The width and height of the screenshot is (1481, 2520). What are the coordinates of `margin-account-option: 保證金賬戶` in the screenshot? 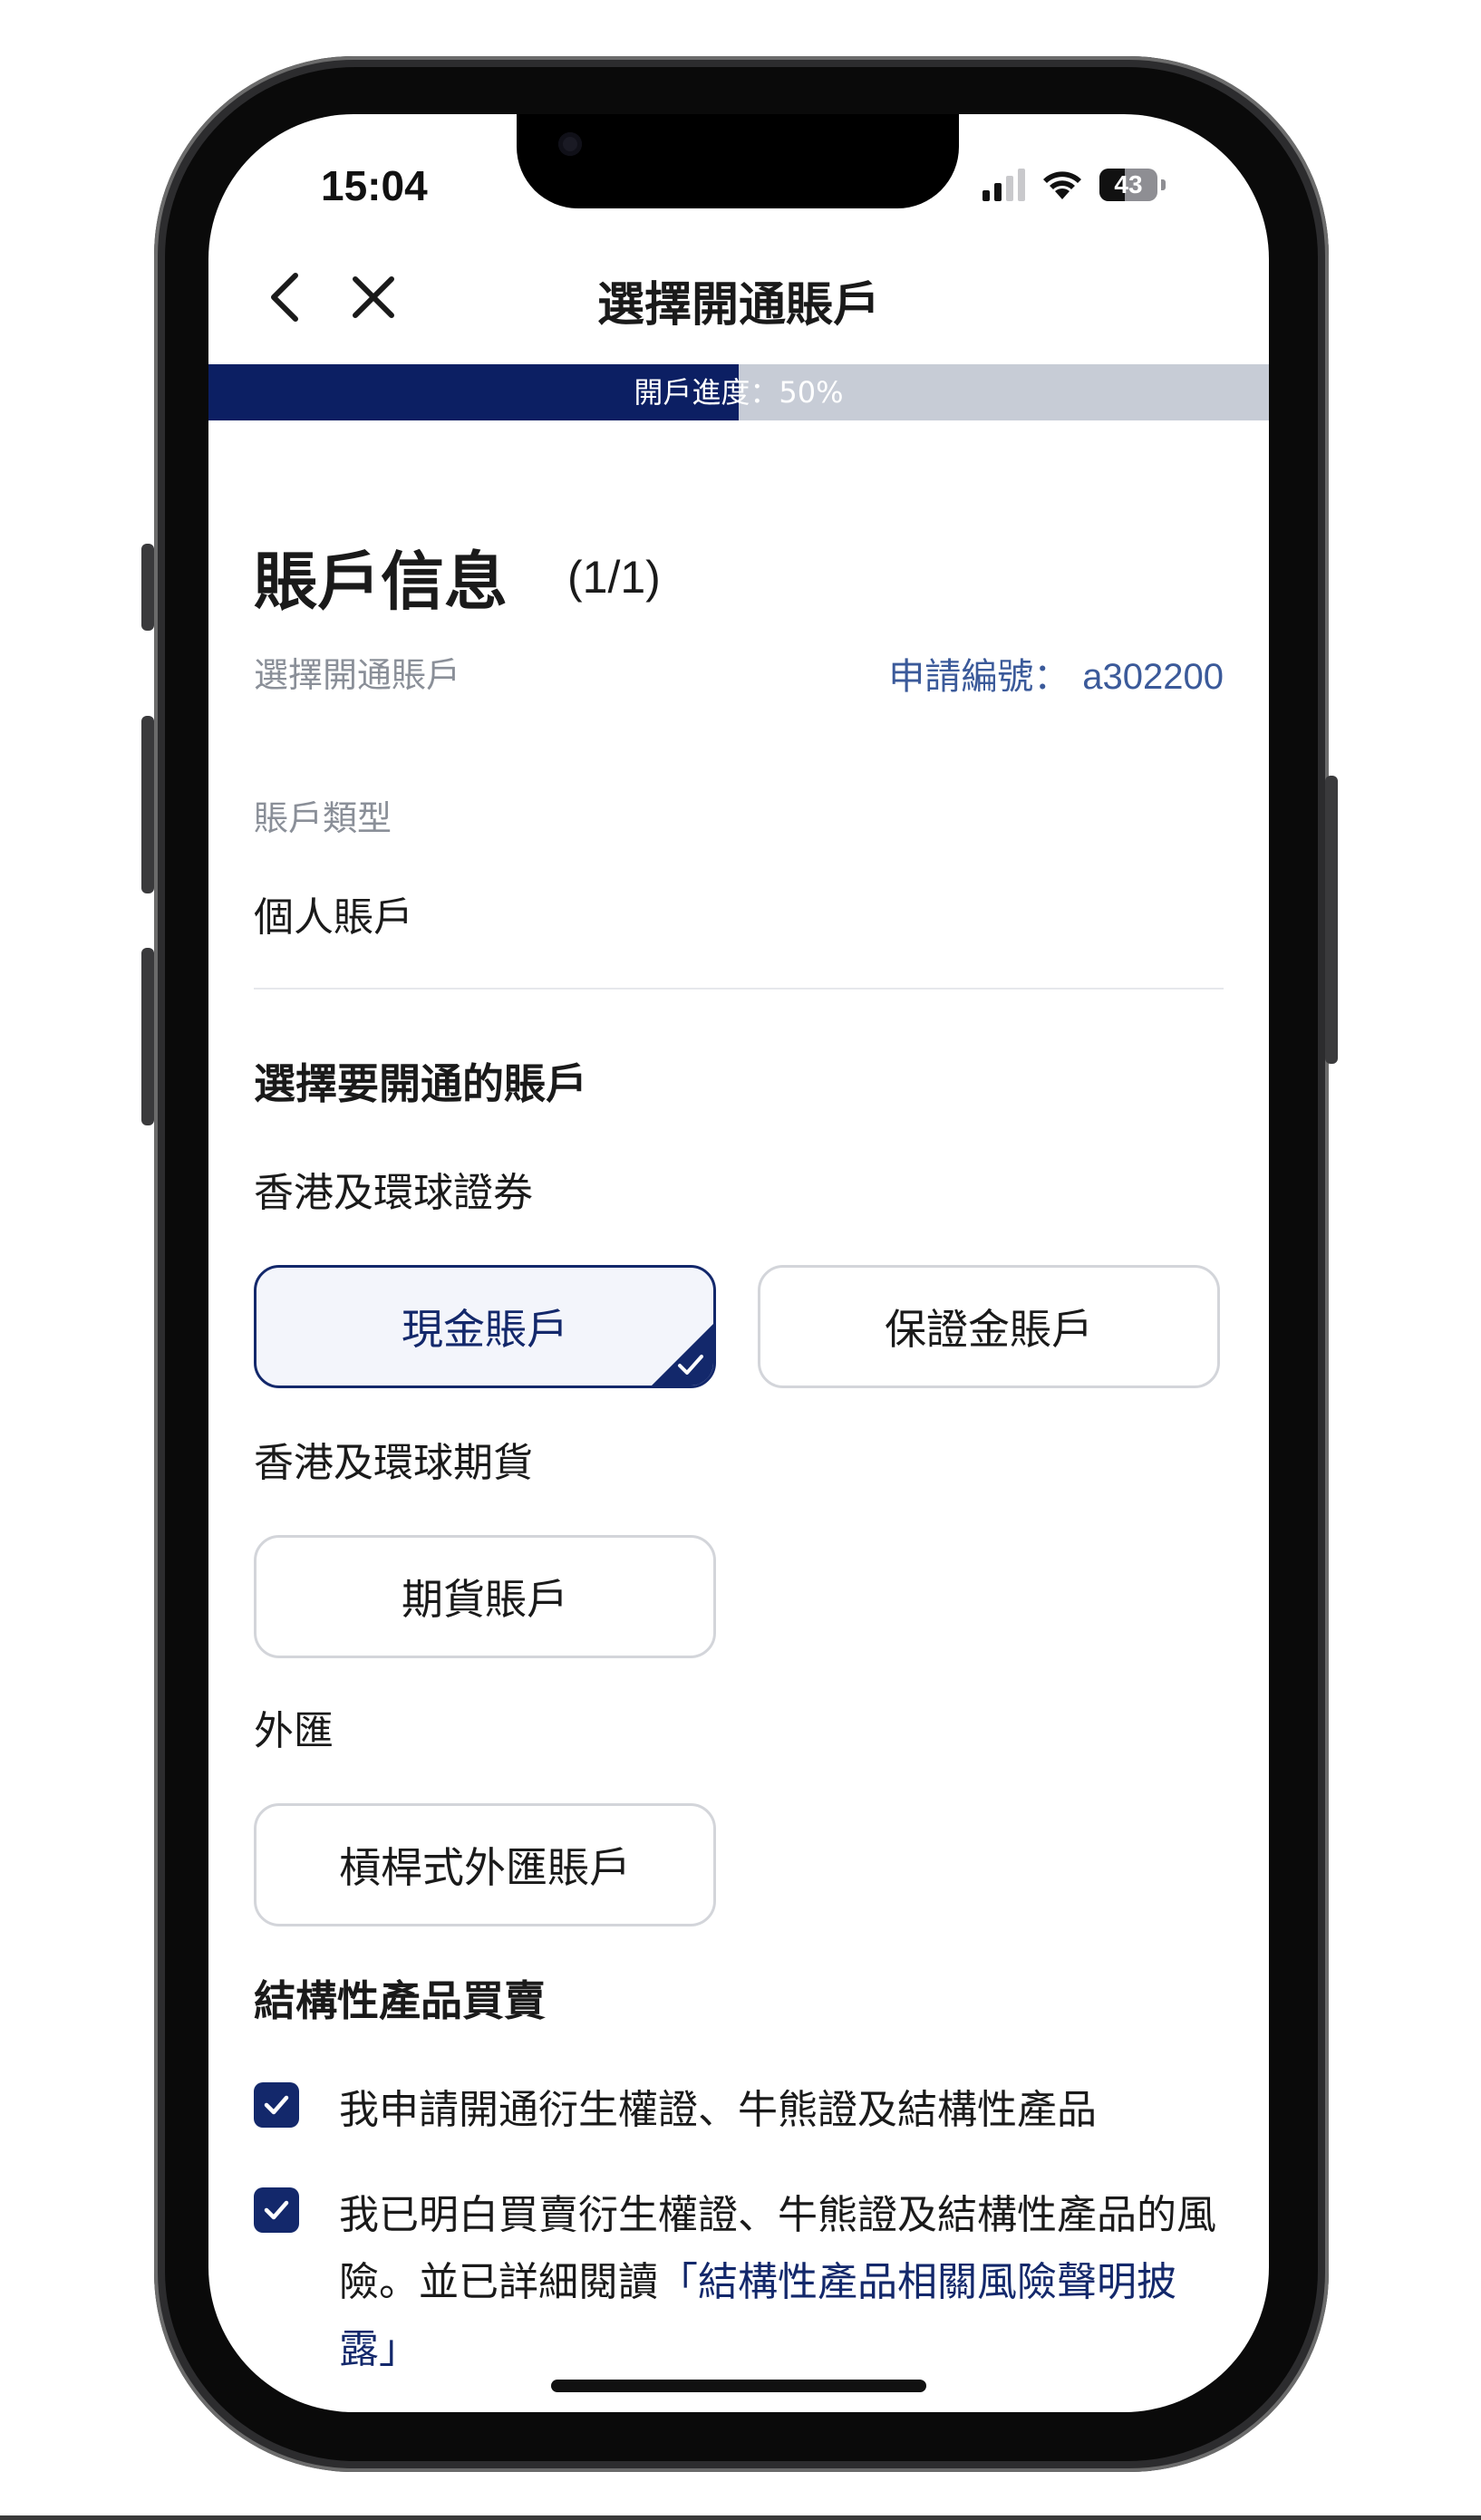 It's located at (989, 1326).